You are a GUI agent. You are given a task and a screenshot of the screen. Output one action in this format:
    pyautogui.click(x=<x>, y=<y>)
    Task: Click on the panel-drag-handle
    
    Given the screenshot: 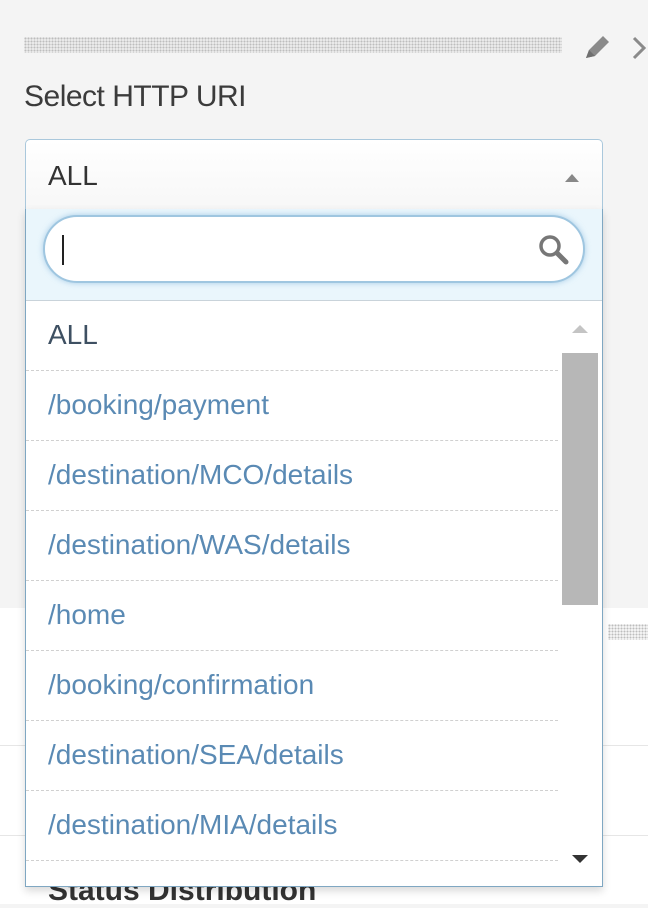 What is the action you would take?
    pyautogui.click(x=293, y=45)
    